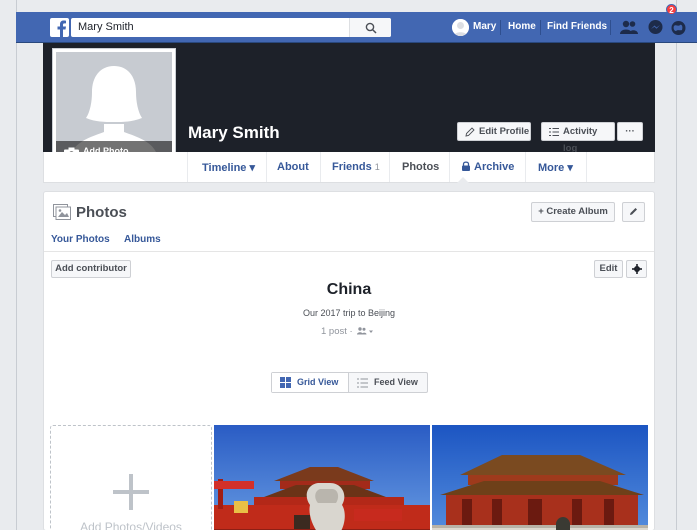  I want to click on activity-log-button: Activity log, so click(578, 138).